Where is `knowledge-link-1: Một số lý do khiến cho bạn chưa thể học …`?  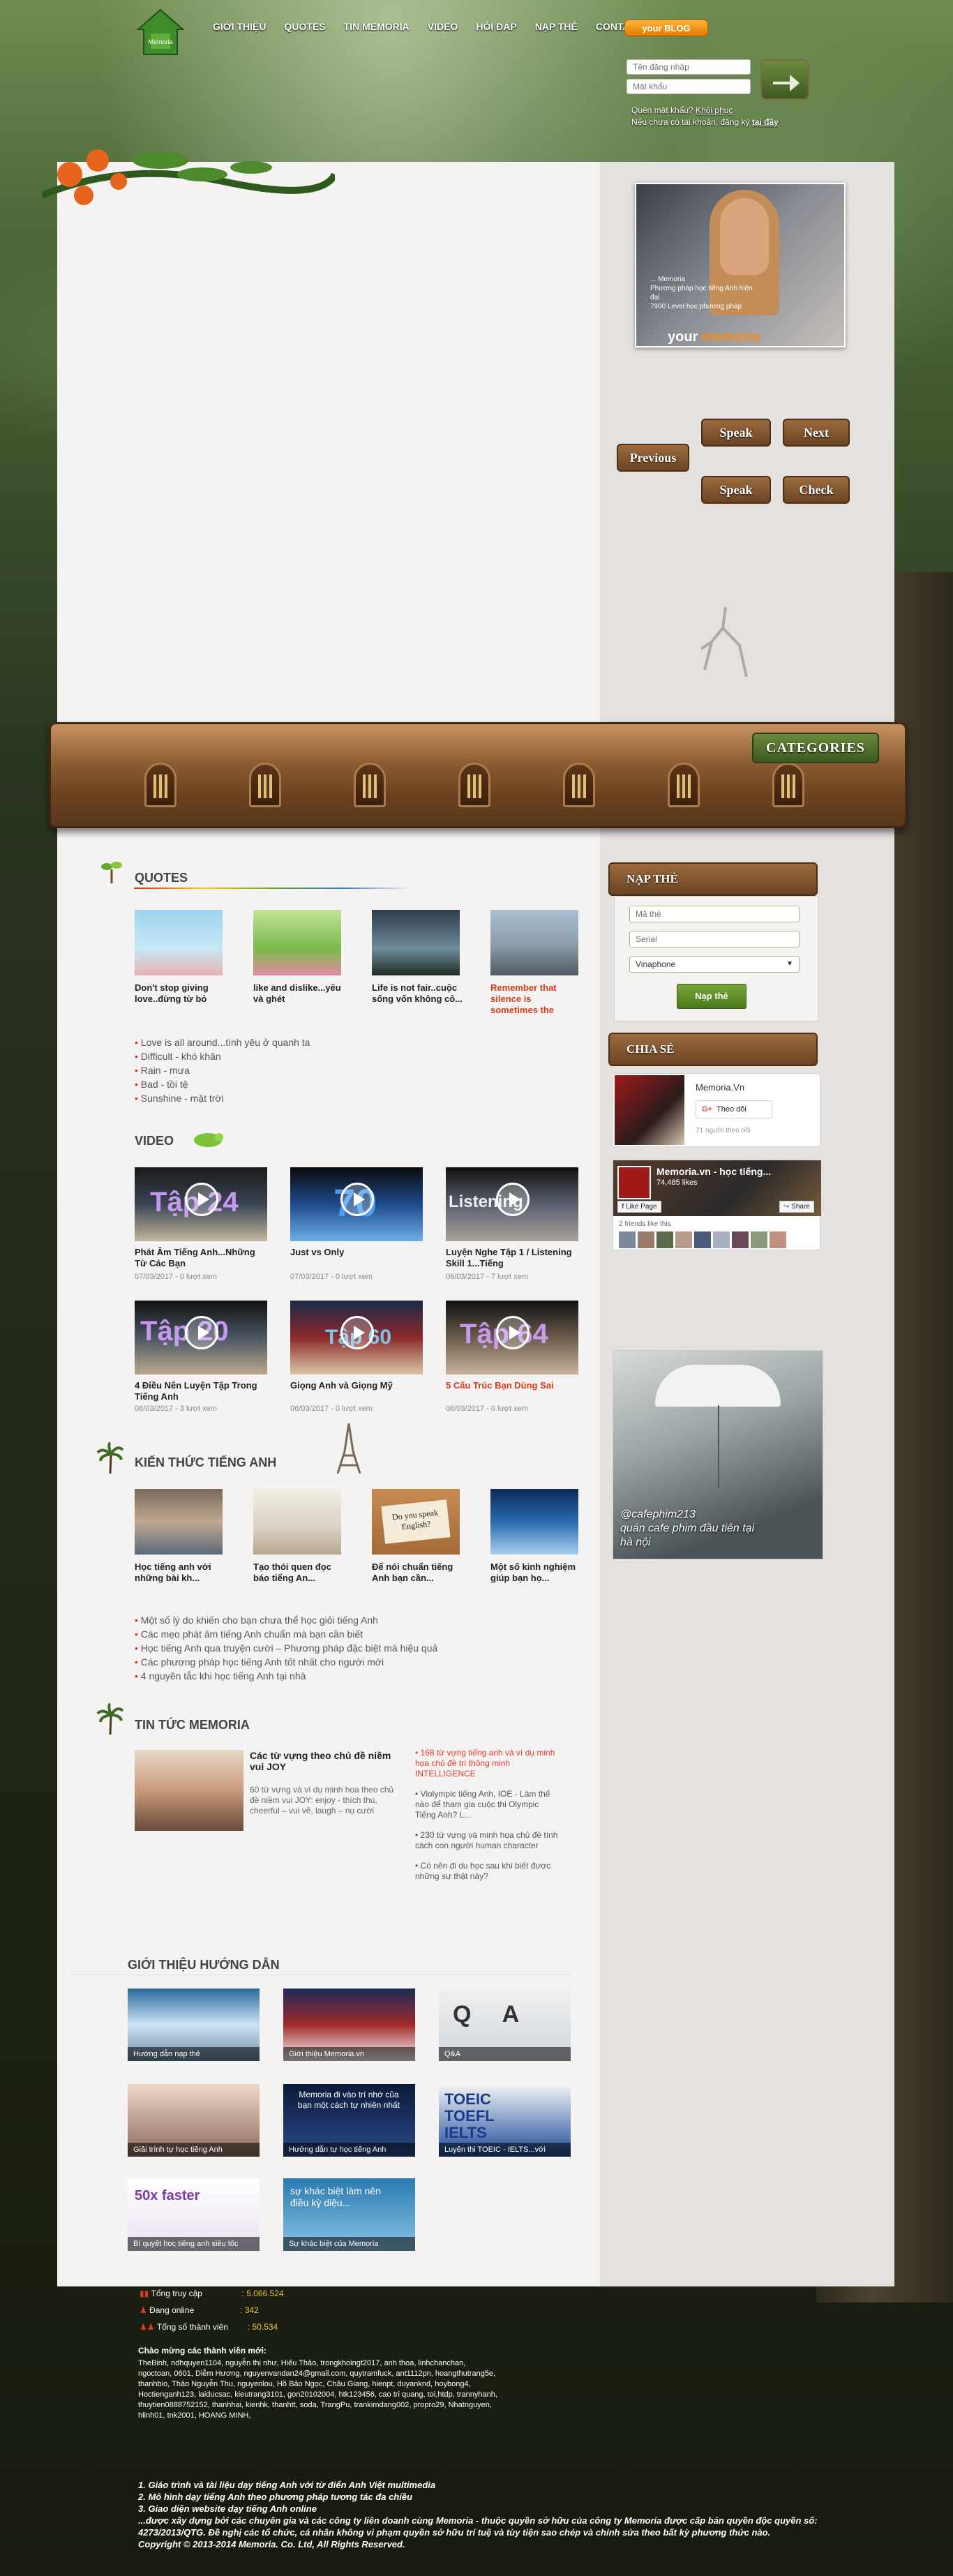 knowledge-link-1: Một số lý do khiến cho bạn chưa thể học … is located at coordinates (286, 1620).